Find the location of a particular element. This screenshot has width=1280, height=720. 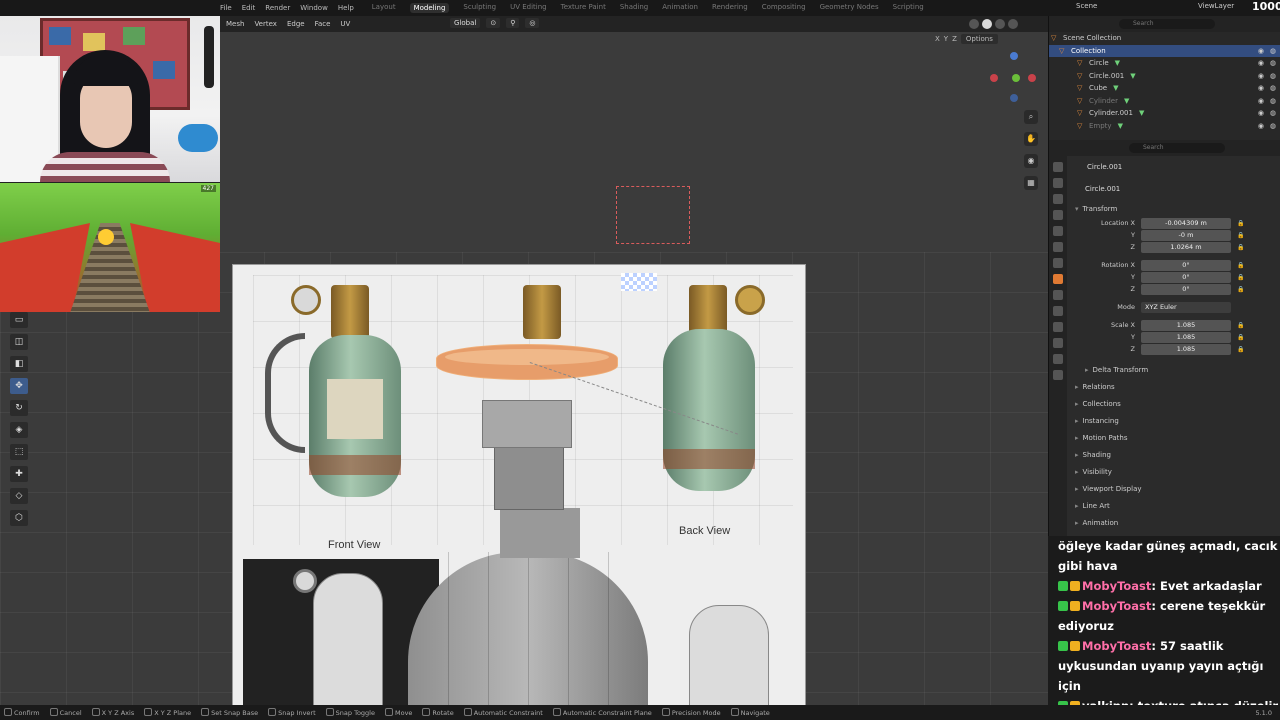

proportional-icon: ◎ is located at coordinates (532, 23).